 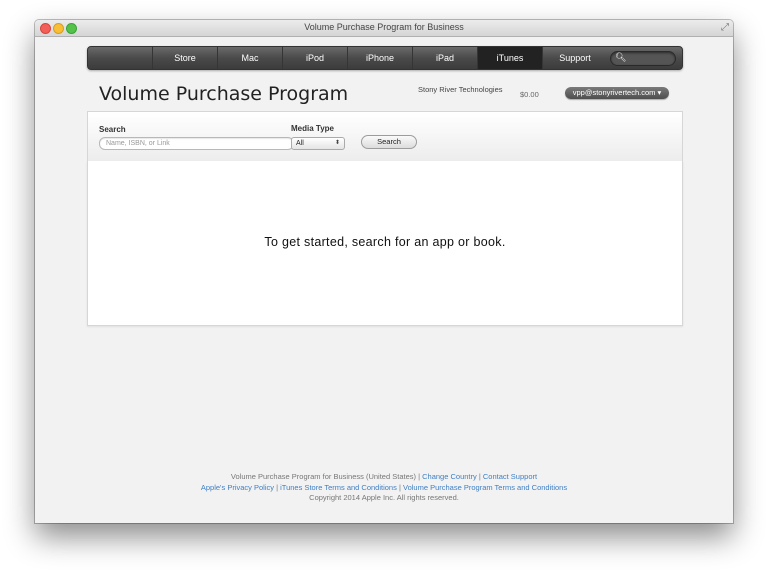 What do you see at coordinates (196, 143) in the screenshot?
I see `search-input: Name, ISBN, or Link` at bounding box center [196, 143].